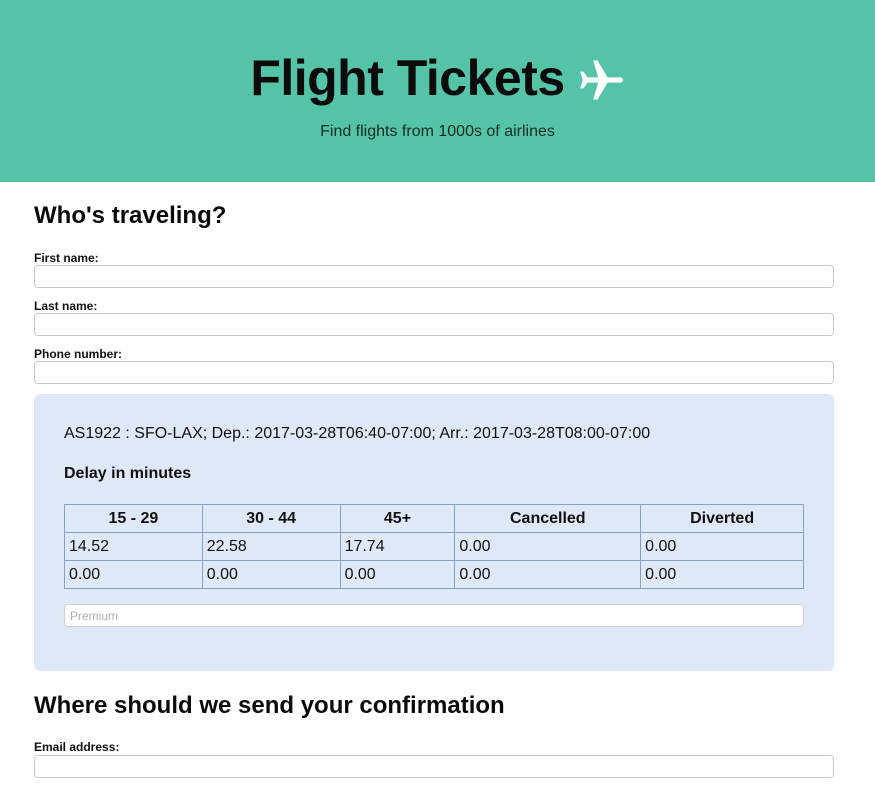  I want to click on delay-column-header: 15 - 29, so click(133, 518).